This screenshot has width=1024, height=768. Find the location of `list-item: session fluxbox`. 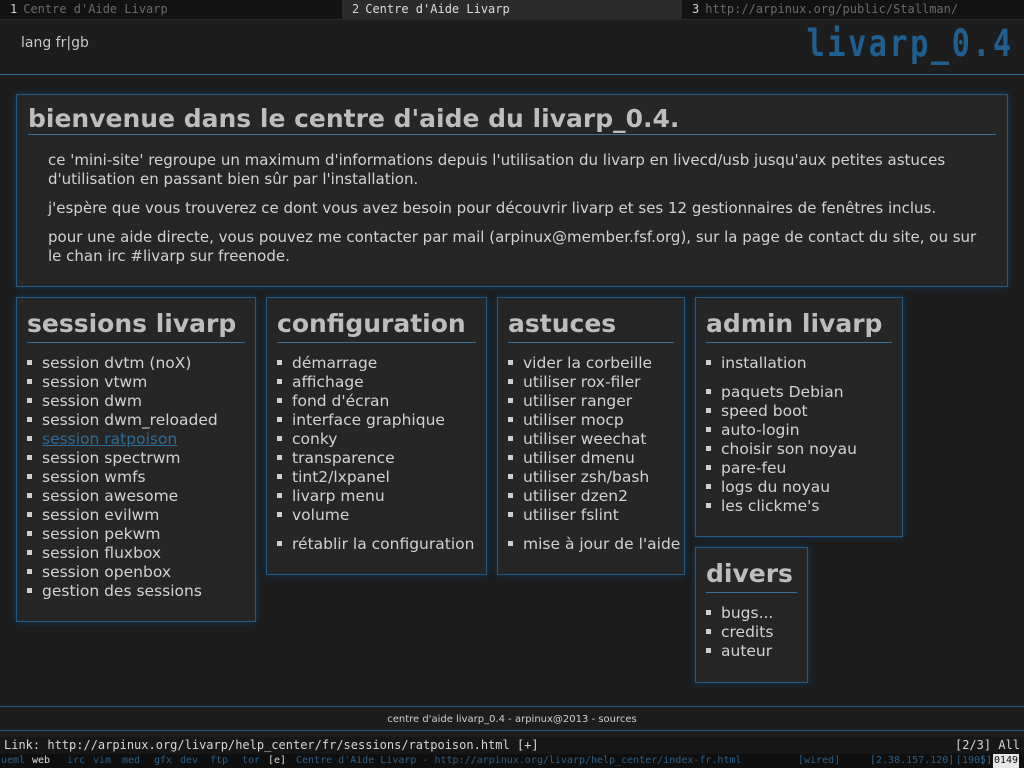

list-item: session fluxbox is located at coordinates (122, 553).